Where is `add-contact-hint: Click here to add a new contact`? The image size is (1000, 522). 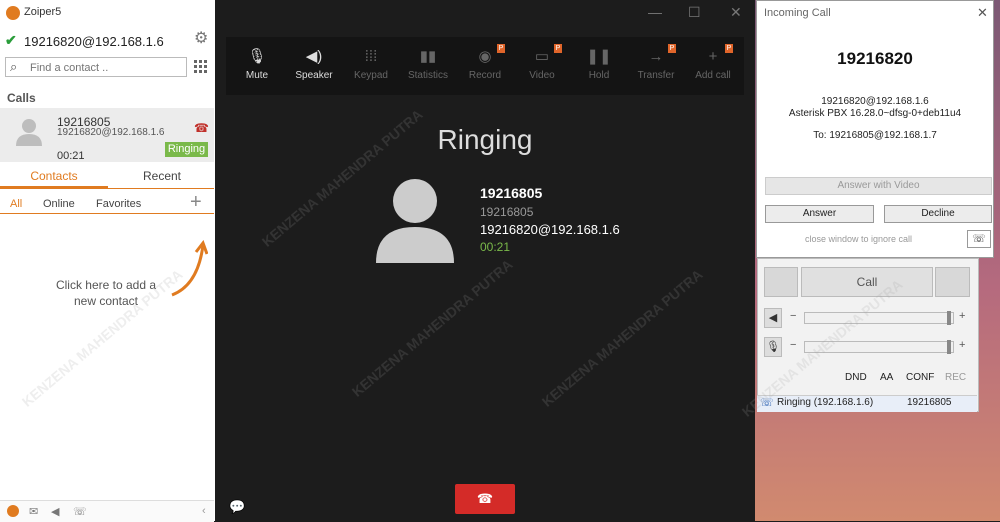 add-contact-hint: Click here to add a new contact is located at coordinates (106, 293).